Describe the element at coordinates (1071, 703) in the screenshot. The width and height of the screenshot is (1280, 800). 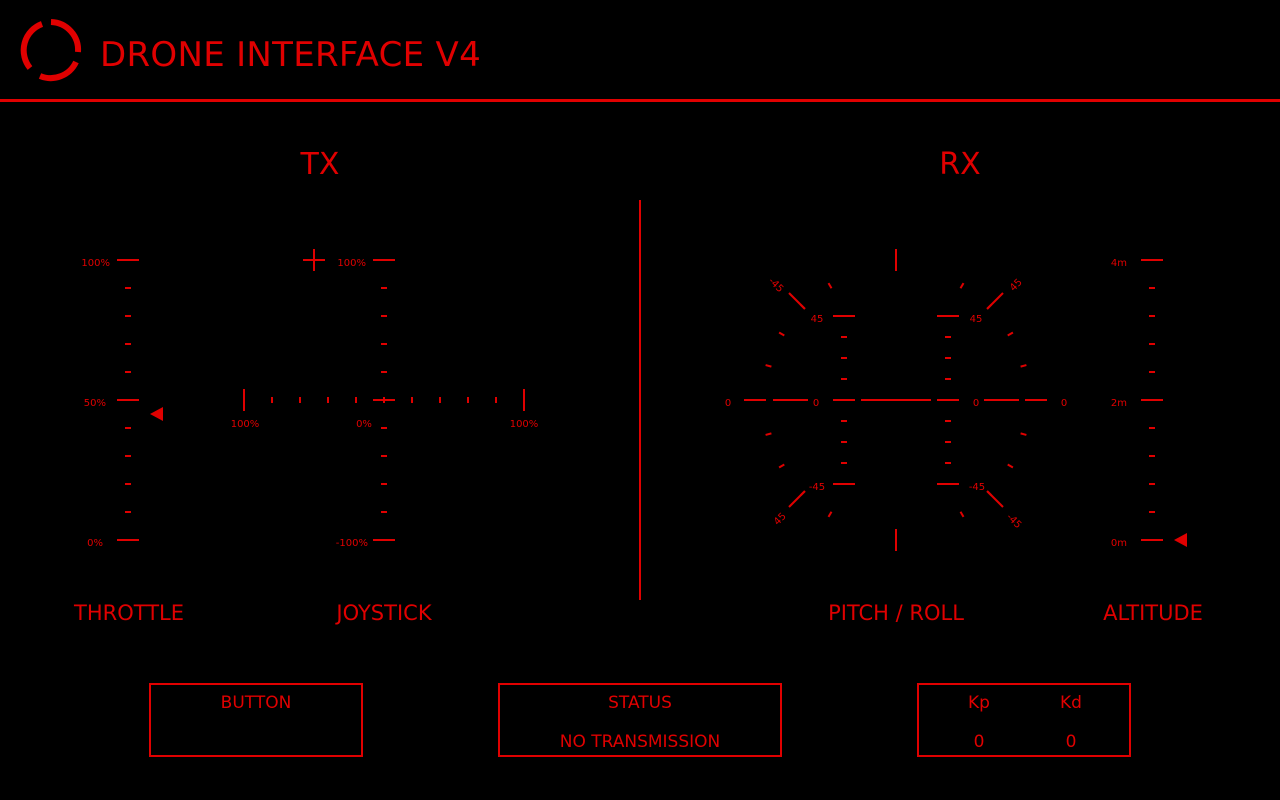
I see `kd-label: Kd` at that location.